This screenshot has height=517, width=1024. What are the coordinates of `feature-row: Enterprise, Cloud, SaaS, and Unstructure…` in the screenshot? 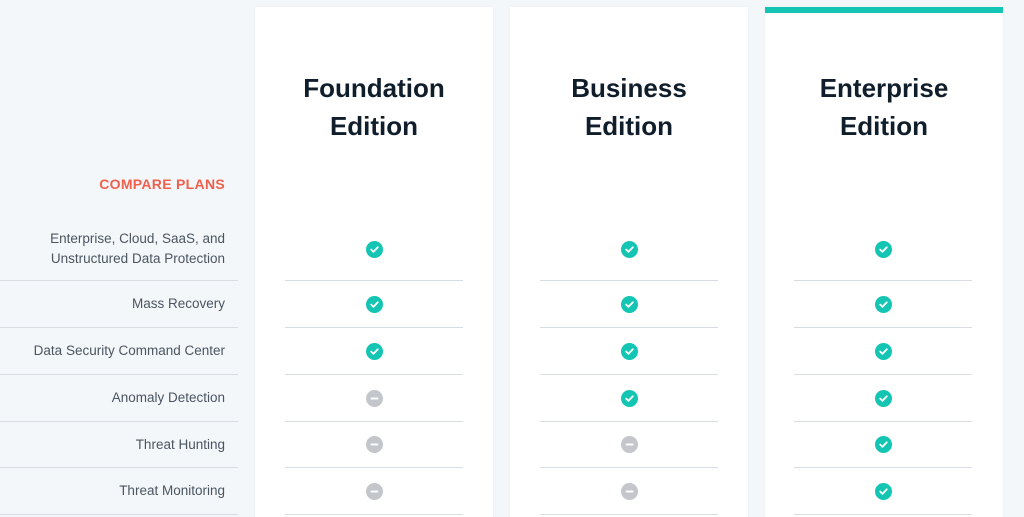 It's located at (119, 249).